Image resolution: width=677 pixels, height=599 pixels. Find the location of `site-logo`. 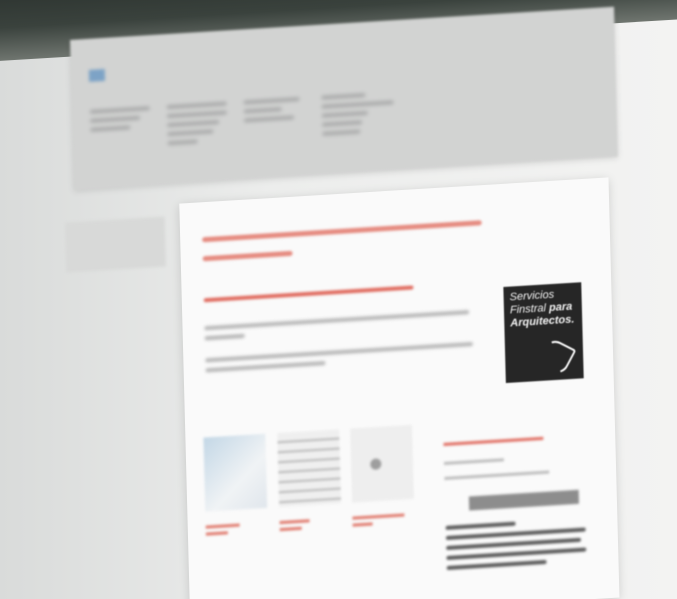

site-logo is located at coordinates (98, 75).